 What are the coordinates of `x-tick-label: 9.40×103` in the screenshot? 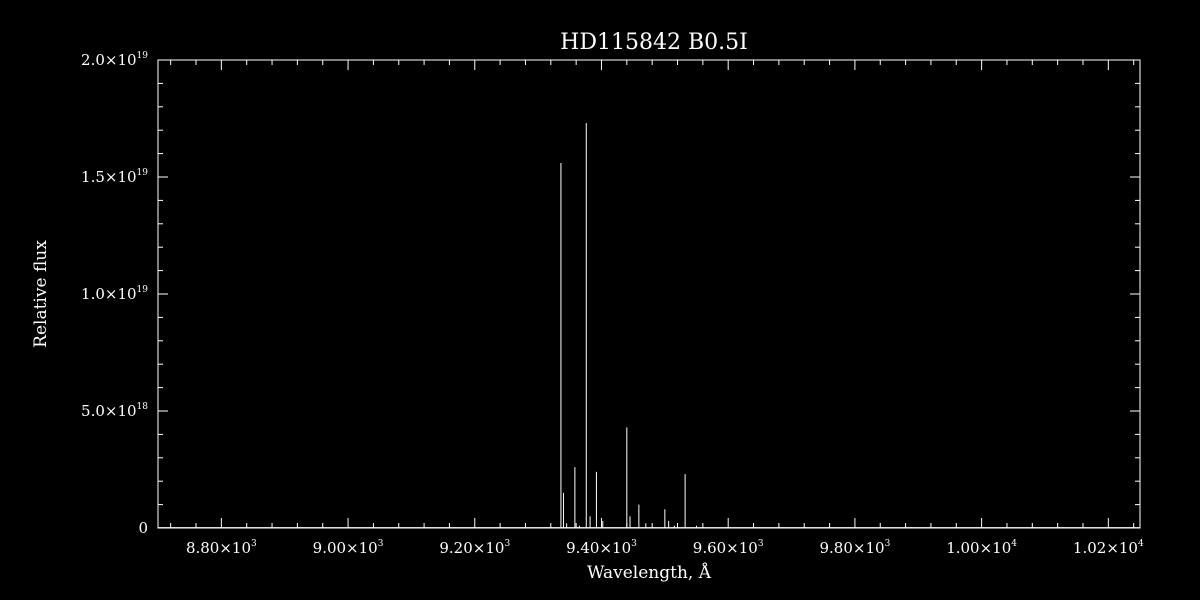 It's located at (601, 548).